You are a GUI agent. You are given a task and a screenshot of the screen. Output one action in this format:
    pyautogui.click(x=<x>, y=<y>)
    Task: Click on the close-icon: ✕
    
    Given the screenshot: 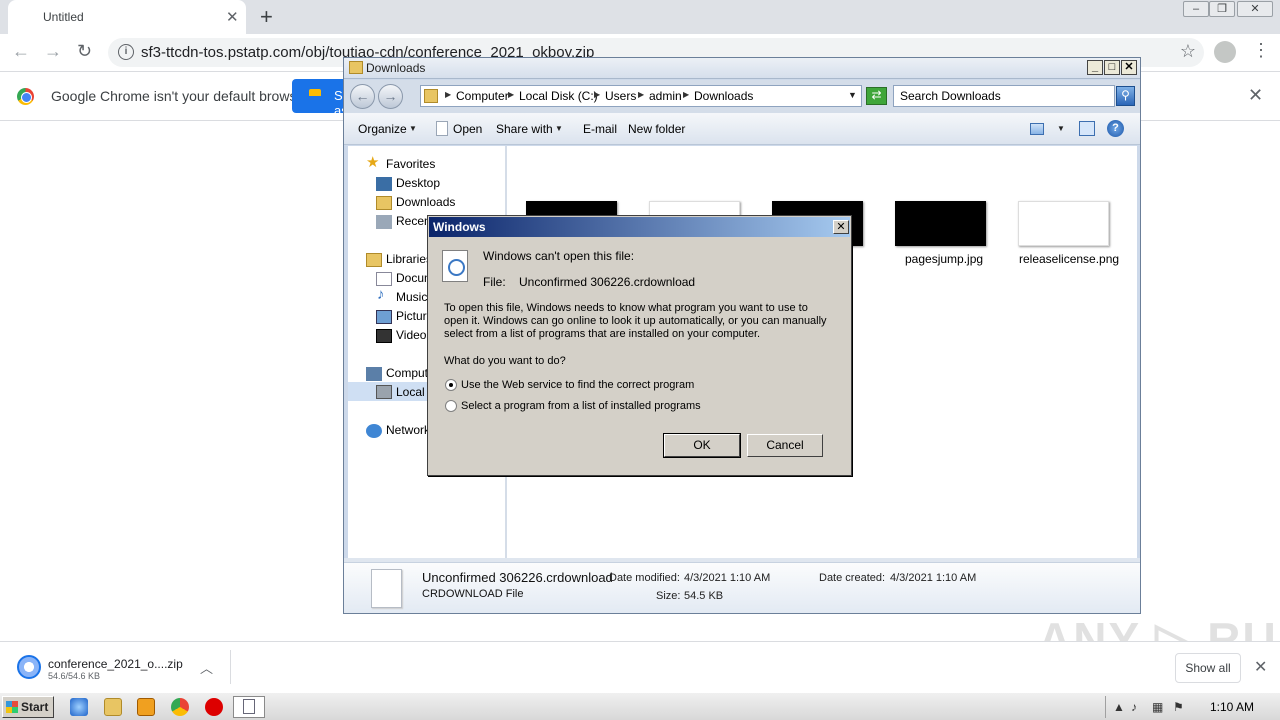 What is the action you would take?
    pyautogui.click(x=1260, y=667)
    